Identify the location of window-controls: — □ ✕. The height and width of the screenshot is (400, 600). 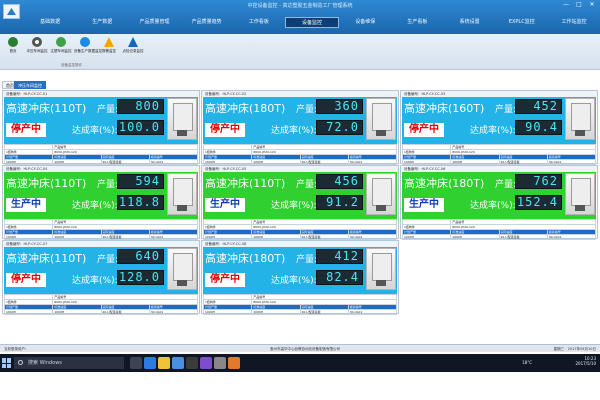
(579, 5).